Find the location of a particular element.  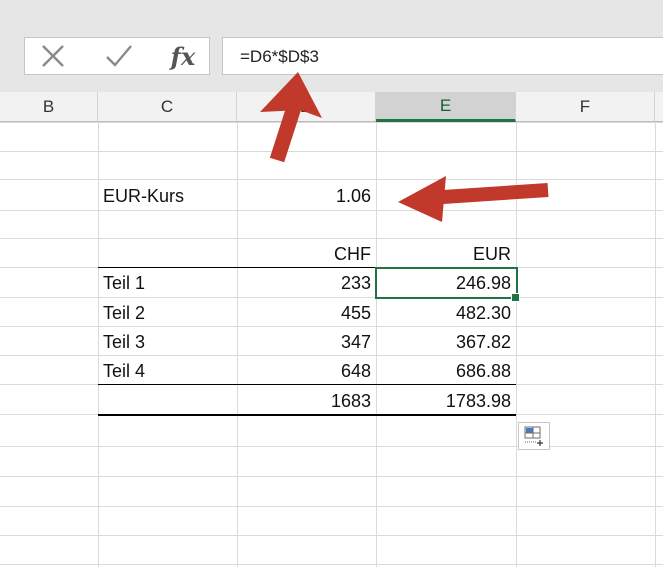

header-eur: EUR is located at coordinates (491, 254).